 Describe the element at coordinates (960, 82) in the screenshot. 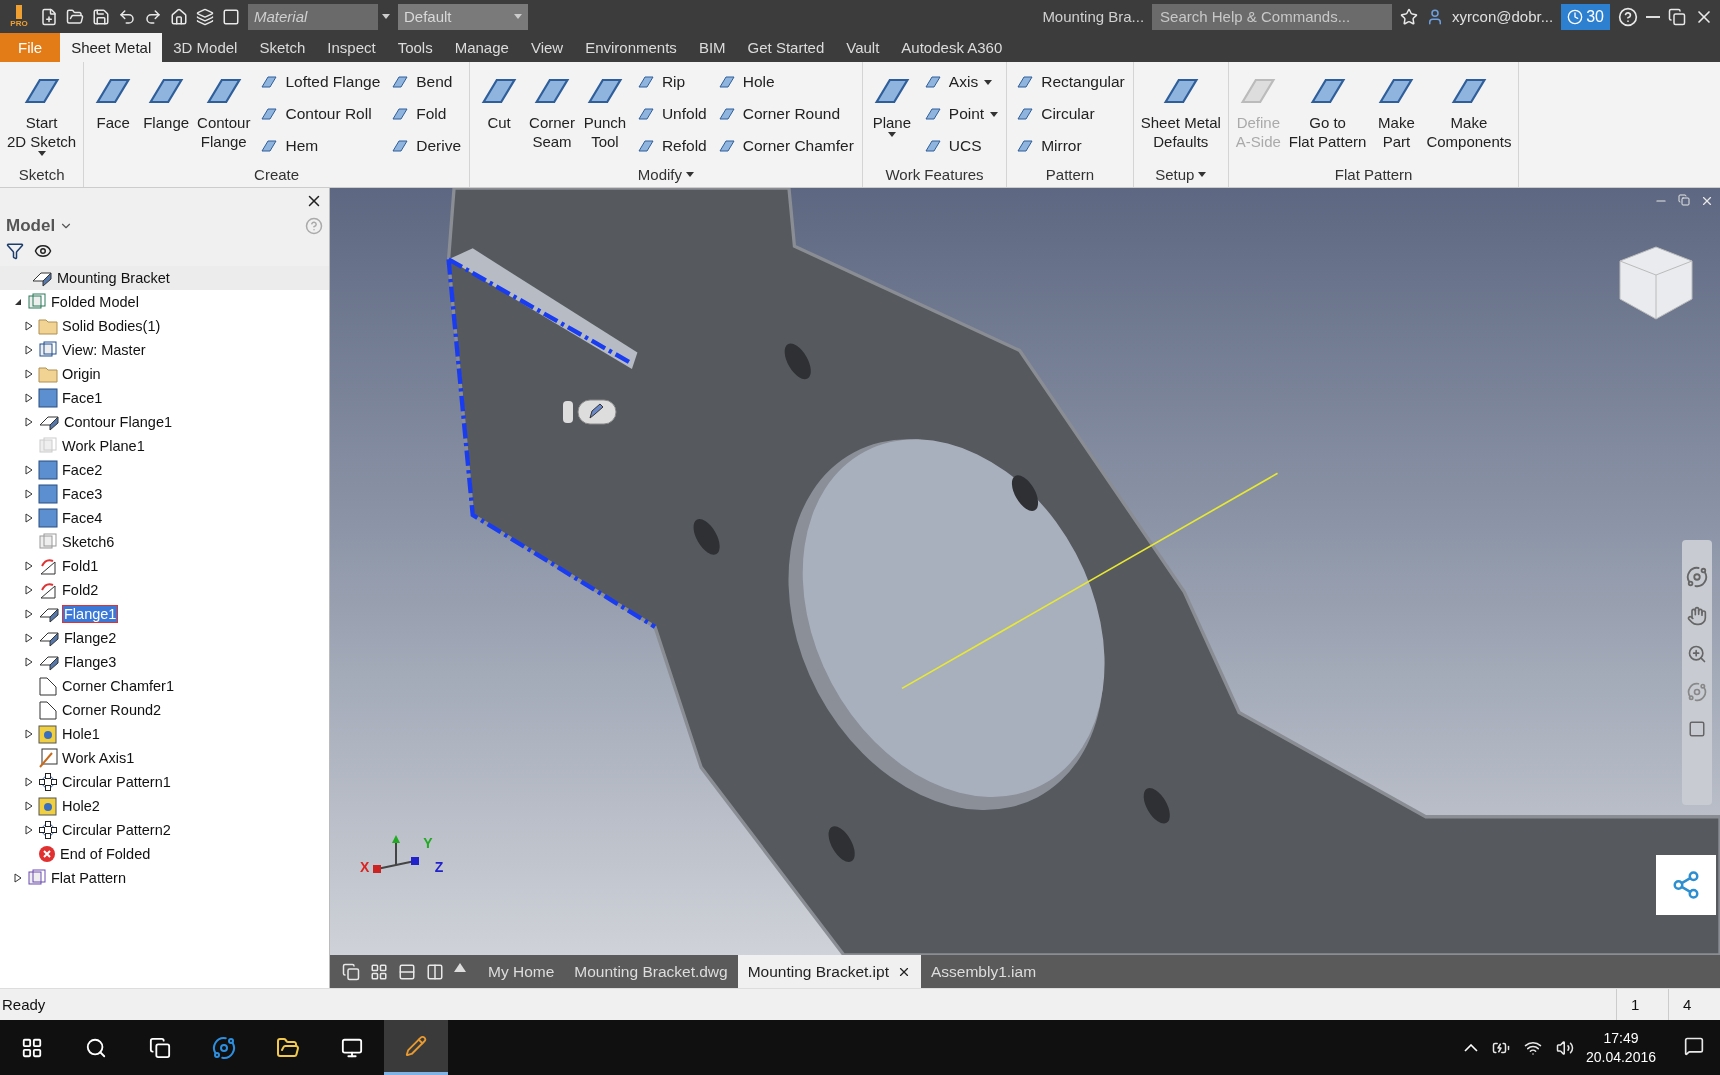

I see `ribbon-button: Axis` at that location.